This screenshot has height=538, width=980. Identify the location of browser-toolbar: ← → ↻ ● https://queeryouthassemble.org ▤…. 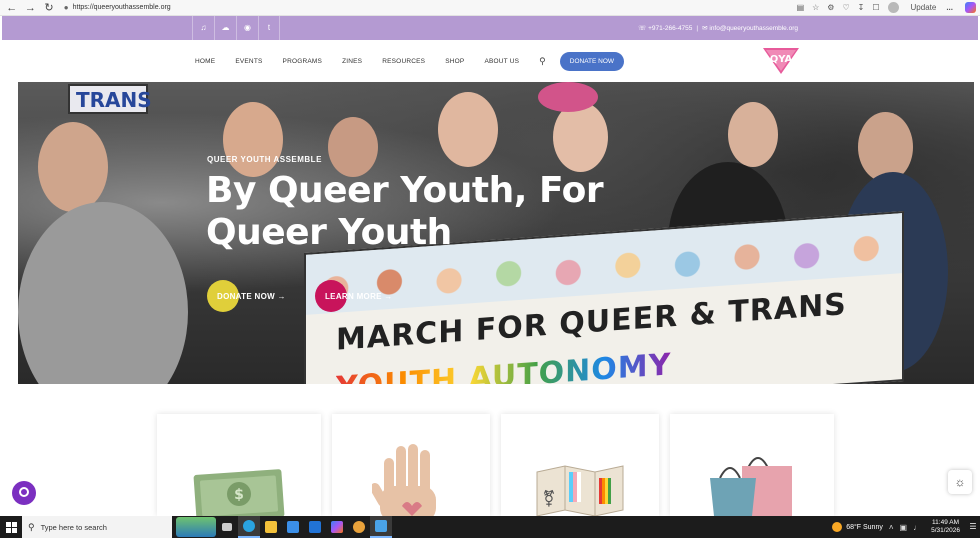
(490, 8).